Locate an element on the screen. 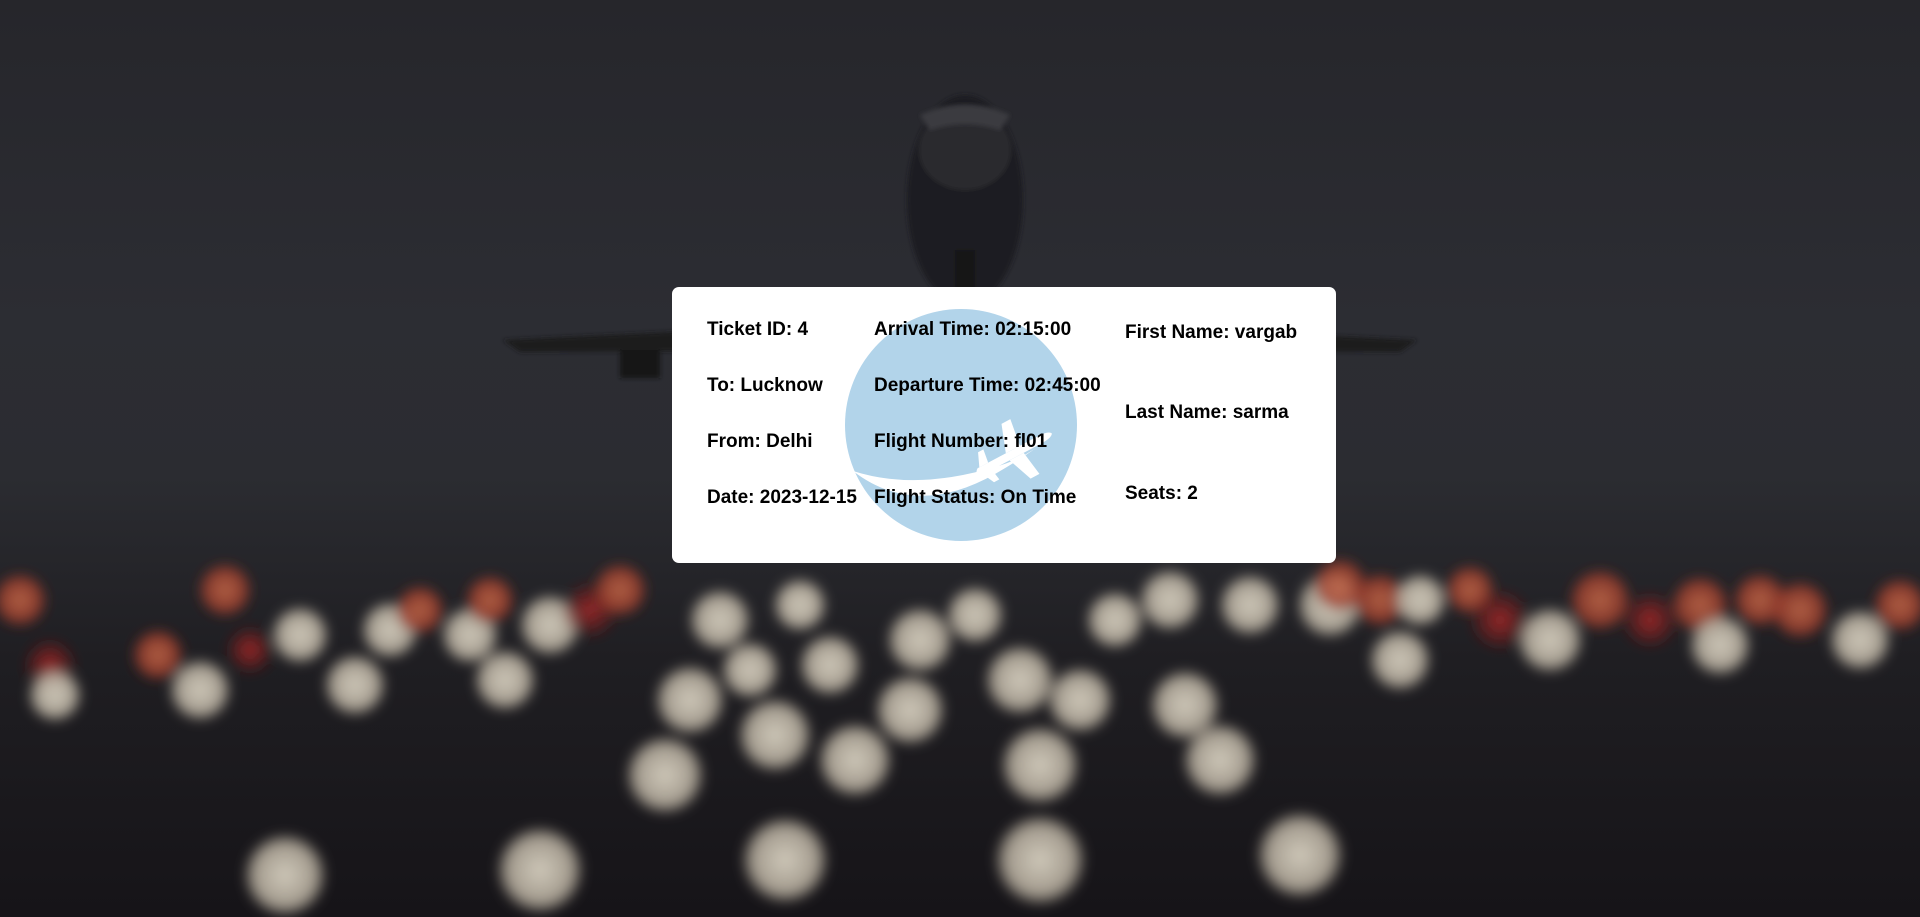 Image resolution: width=1920 pixels, height=917 pixels. travel-date: Date: 2023-12-15 is located at coordinates (782, 497).